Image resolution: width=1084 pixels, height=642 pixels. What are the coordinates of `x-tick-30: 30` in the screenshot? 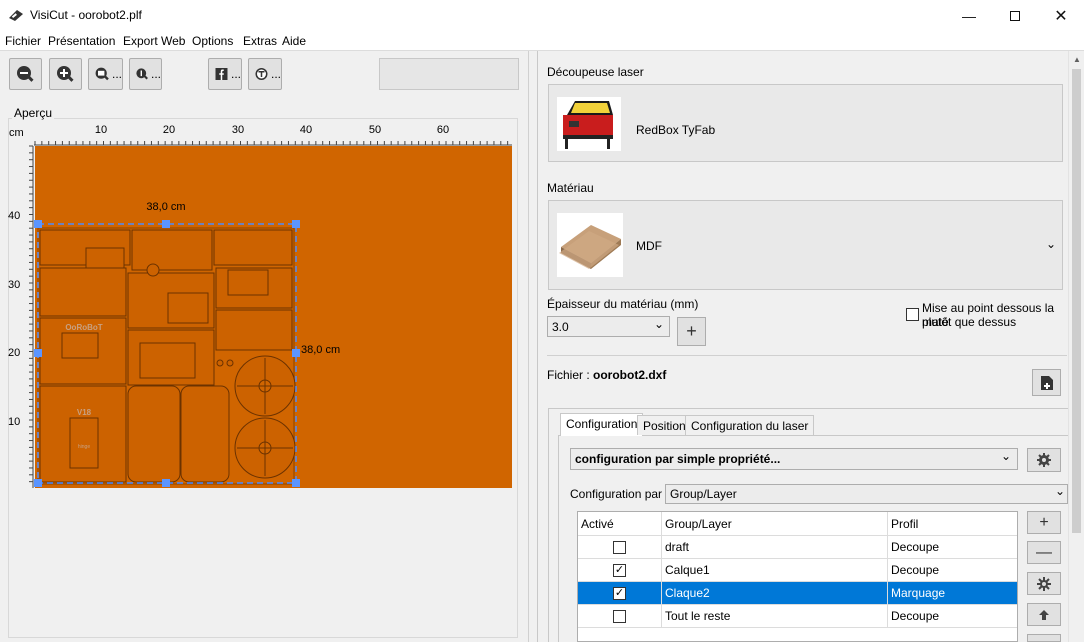 It's located at (238, 130).